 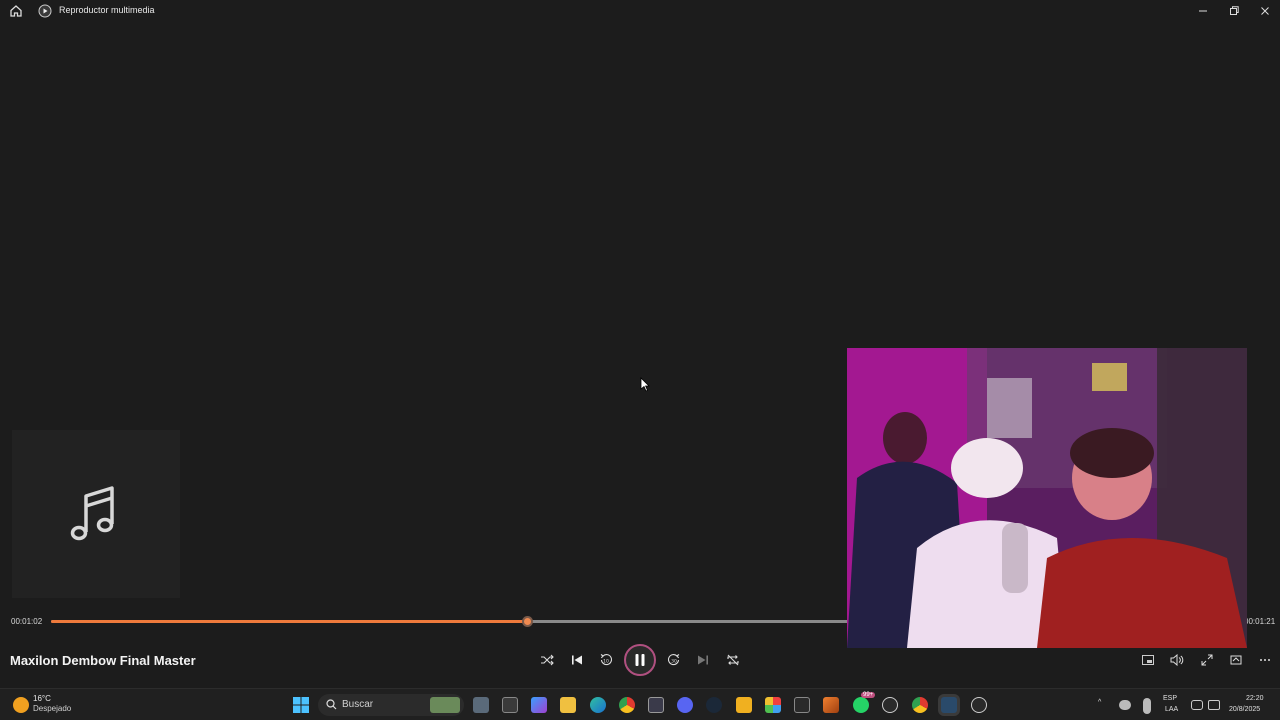 I want to click on windows-start-icon, so click(x=301, y=705).